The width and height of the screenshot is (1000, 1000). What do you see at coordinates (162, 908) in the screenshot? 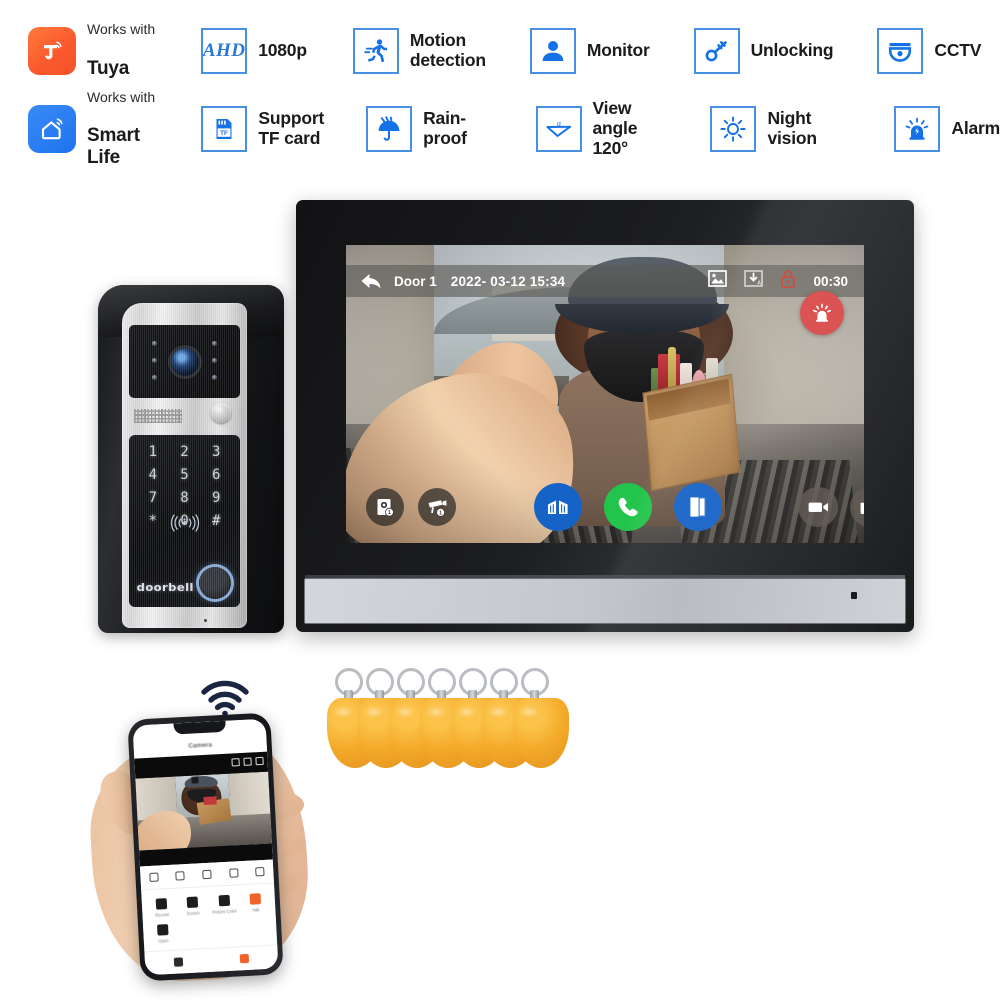
I see `app-action-record: Record` at bounding box center [162, 908].